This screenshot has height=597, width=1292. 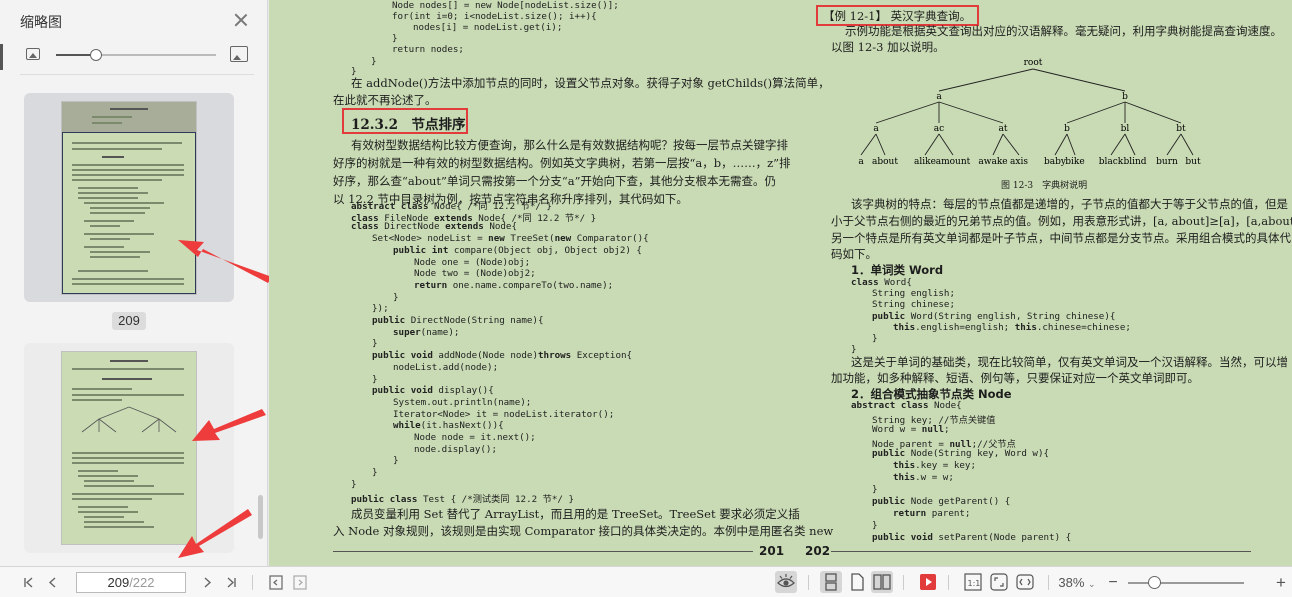 What do you see at coordinates (1061, 238) in the screenshot?
I see `paragraph-line: 另一个特点是所有英文单词都是叶子节点，中间节点都是分支节点。采用组合模式的具体代` at bounding box center [1061, 238].